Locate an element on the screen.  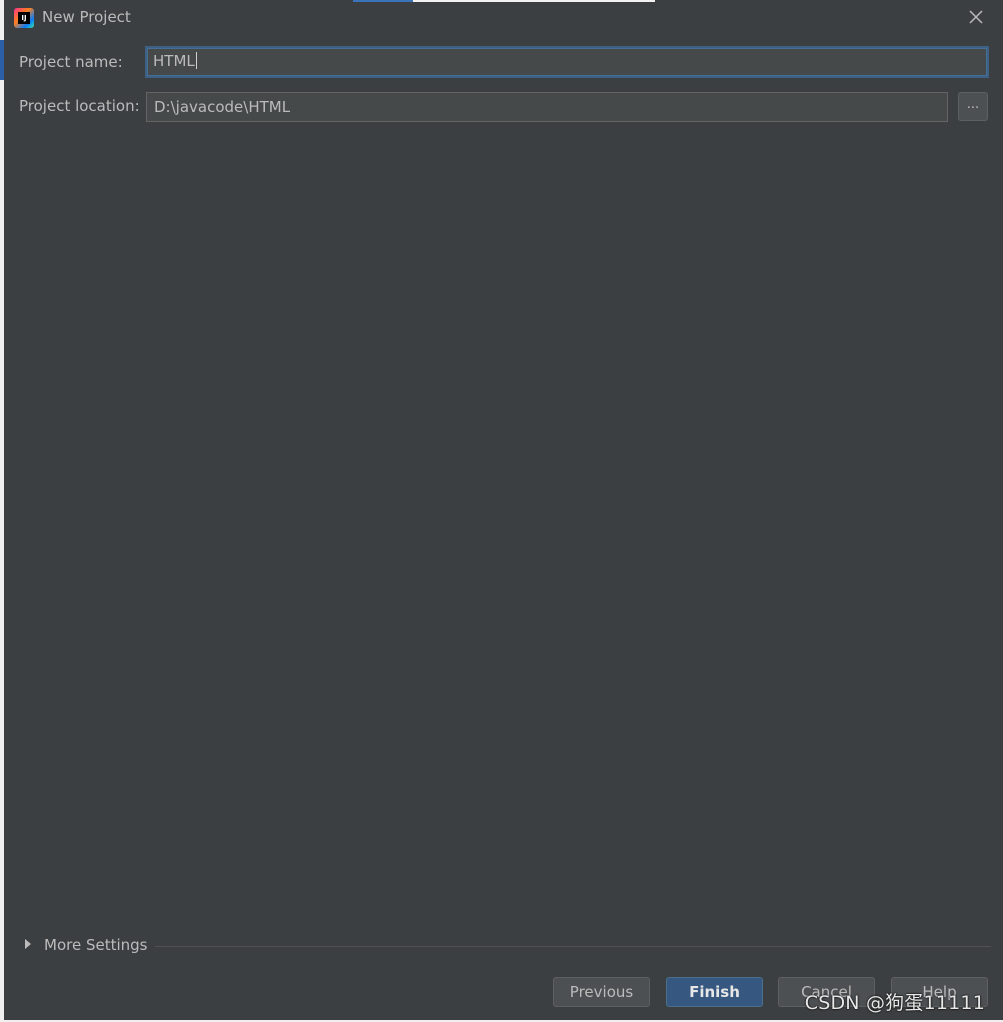
dialog-titlebar: IJ New Project is located at coordinates (503, 18).